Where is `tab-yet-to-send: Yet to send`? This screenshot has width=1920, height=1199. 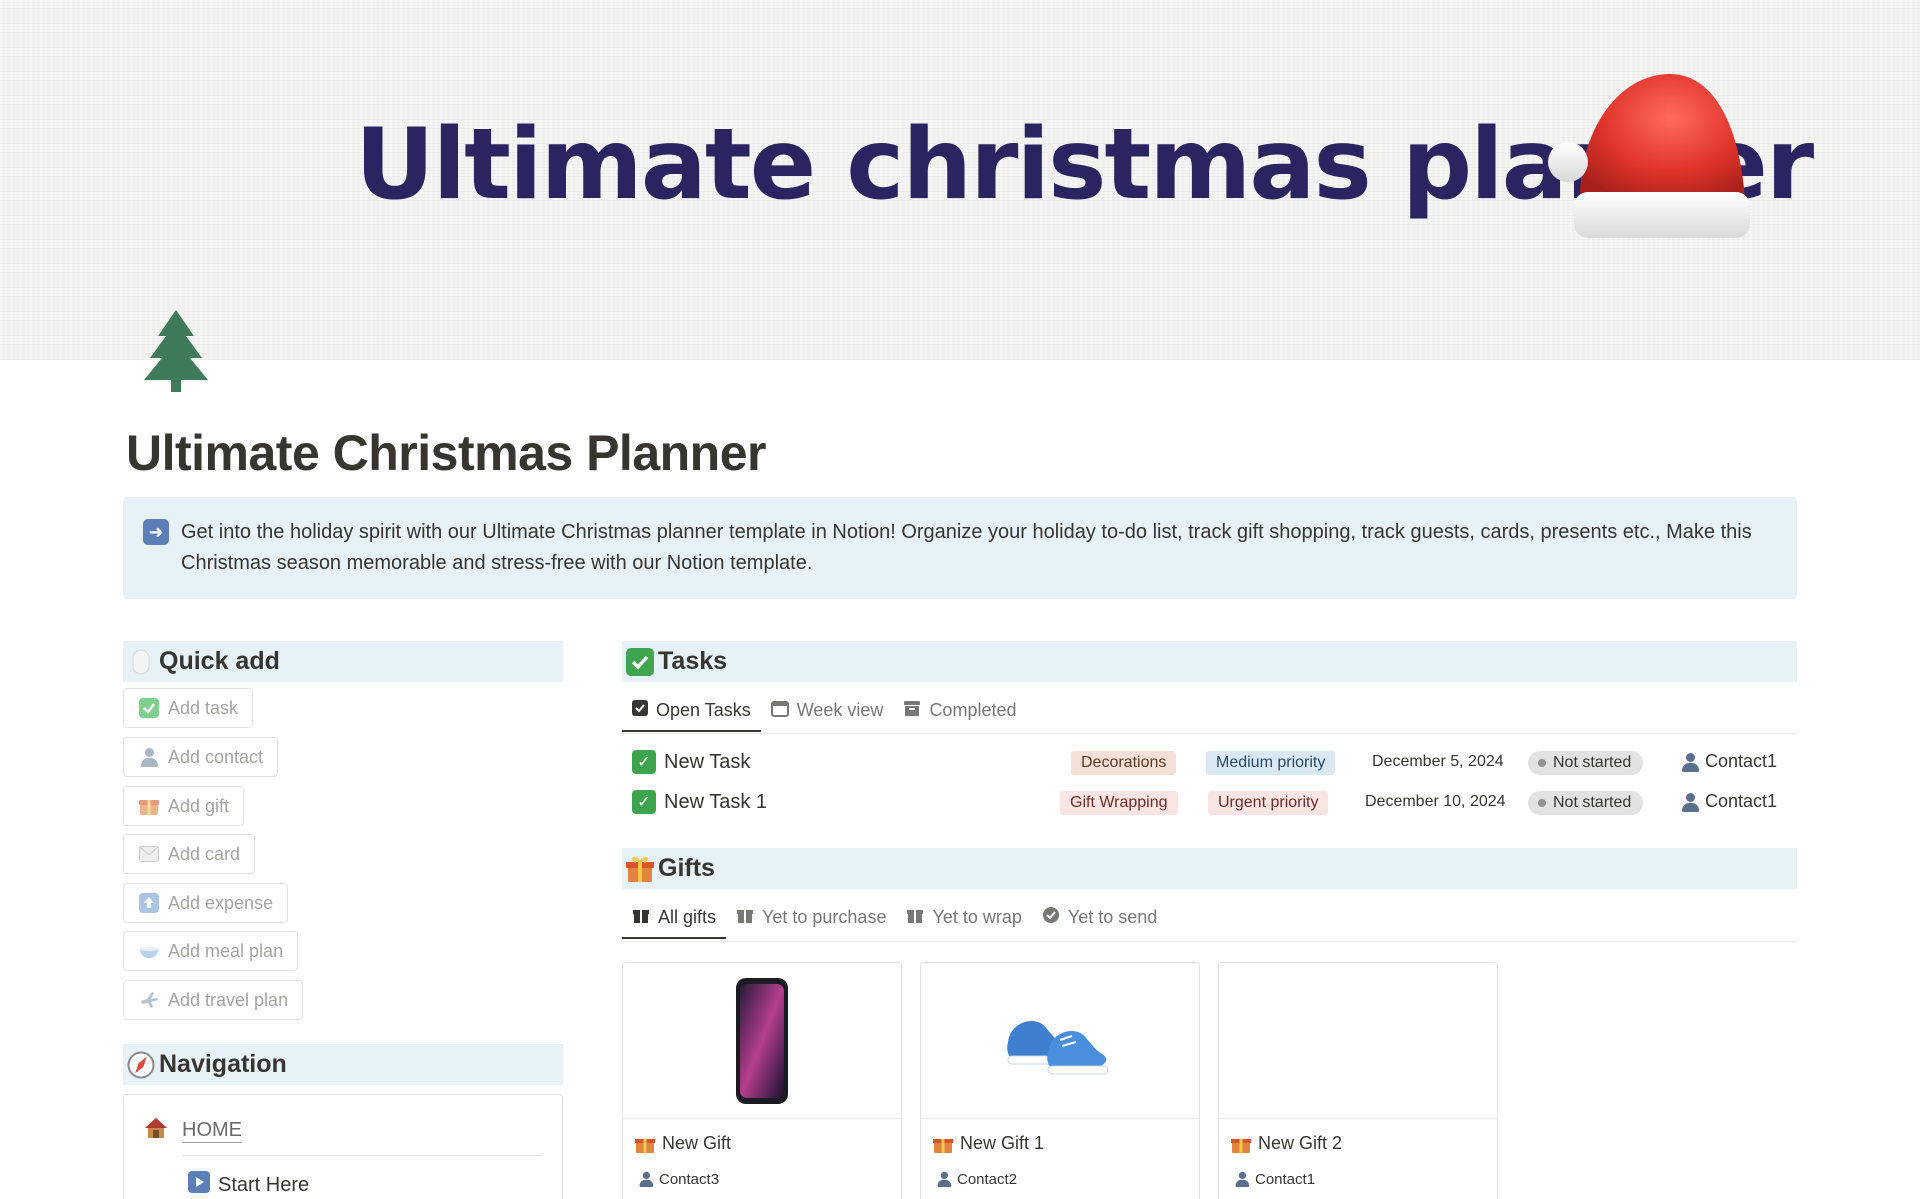
tab-yet-to-send: Yet to send is located at coordinates (1099, 917).